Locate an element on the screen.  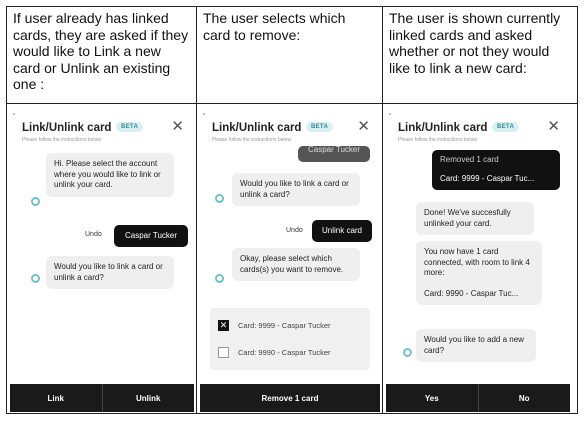
bot-message: Would you like to add a new card? is located at coordinates (476, 345).